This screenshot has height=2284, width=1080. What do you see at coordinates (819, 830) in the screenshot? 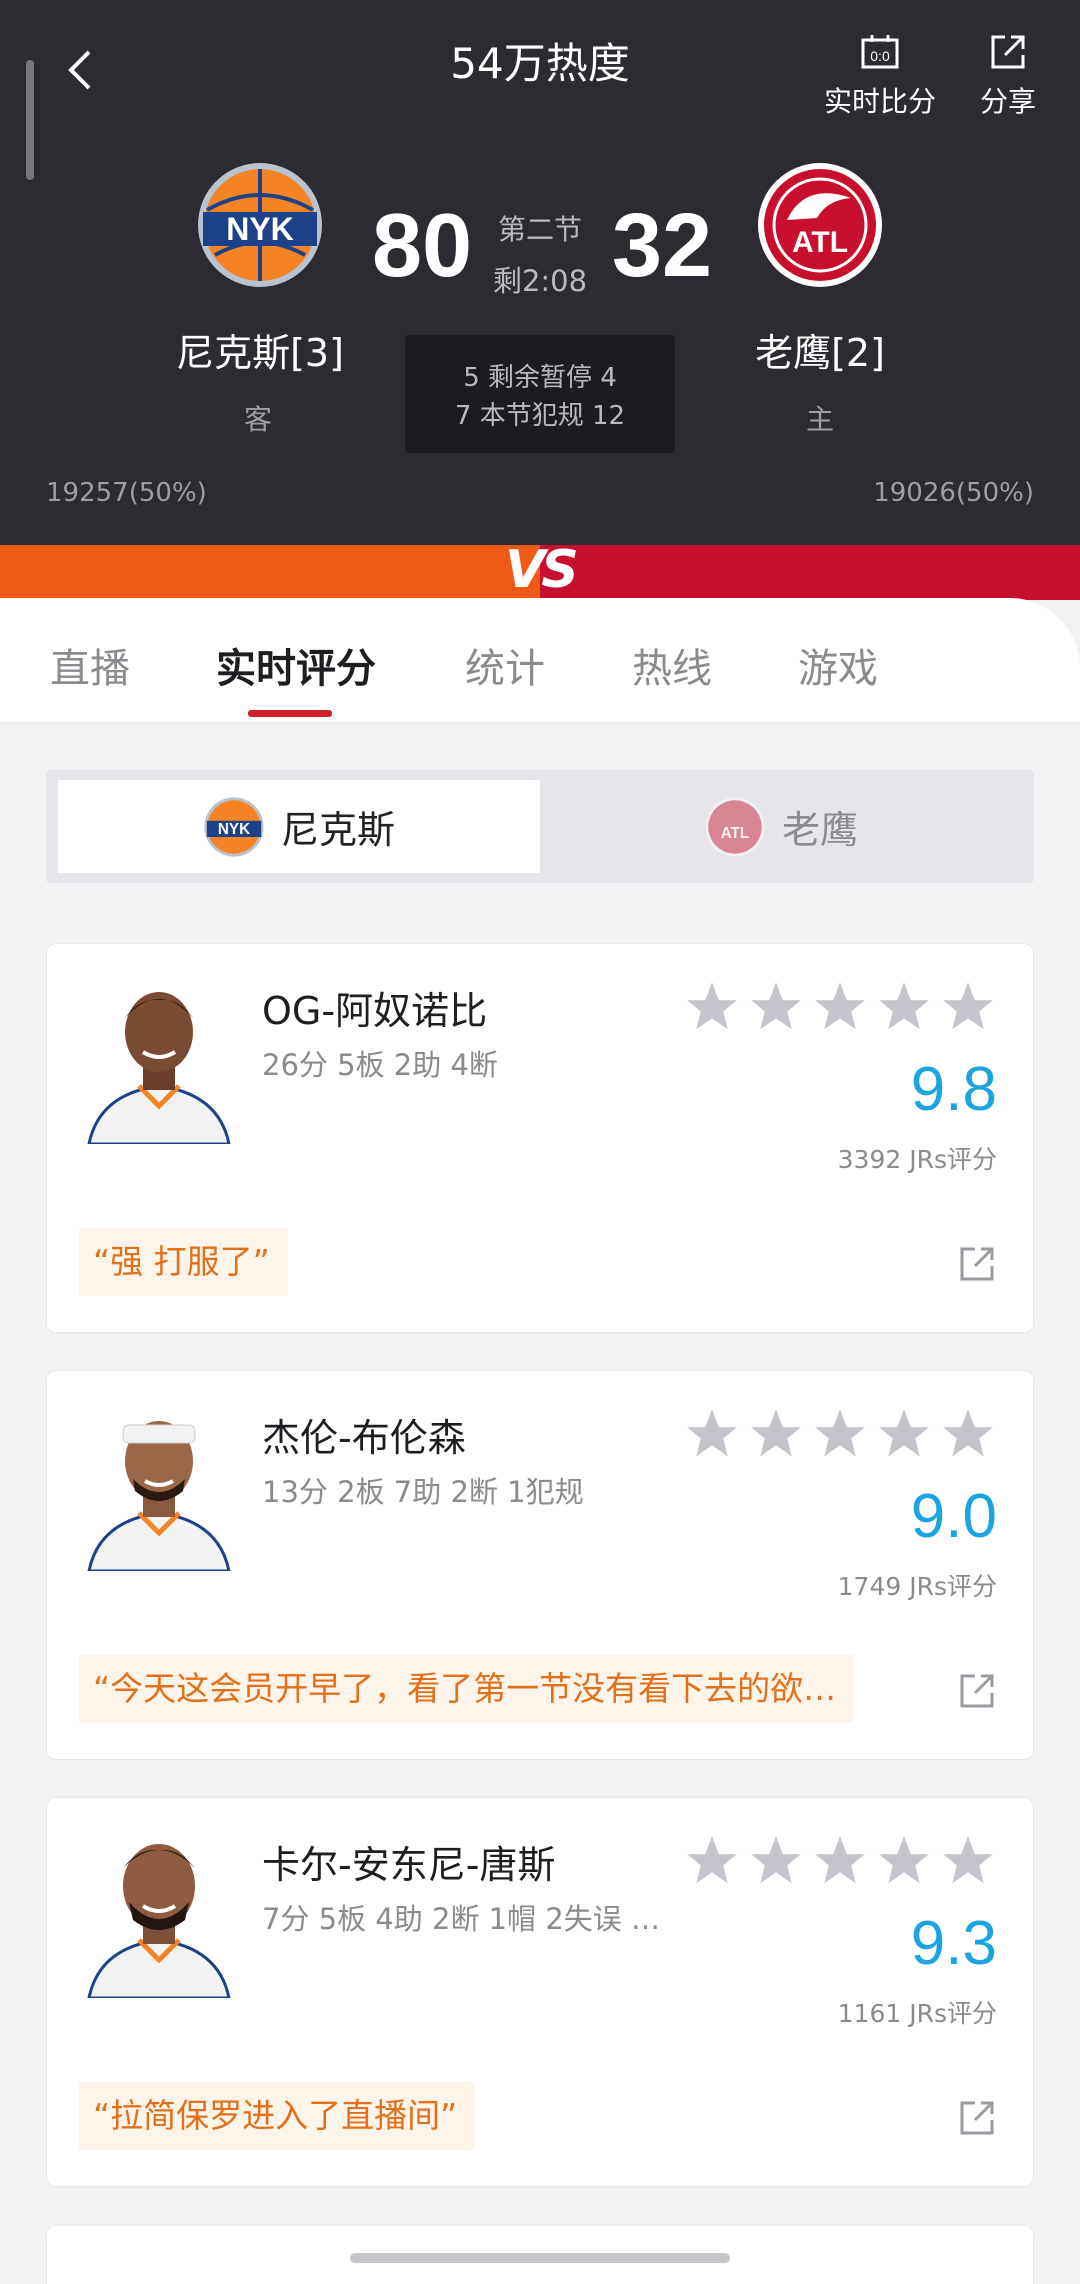
I see `toggle-hawks-label: 老鹰` at bounding box center [819, 830].